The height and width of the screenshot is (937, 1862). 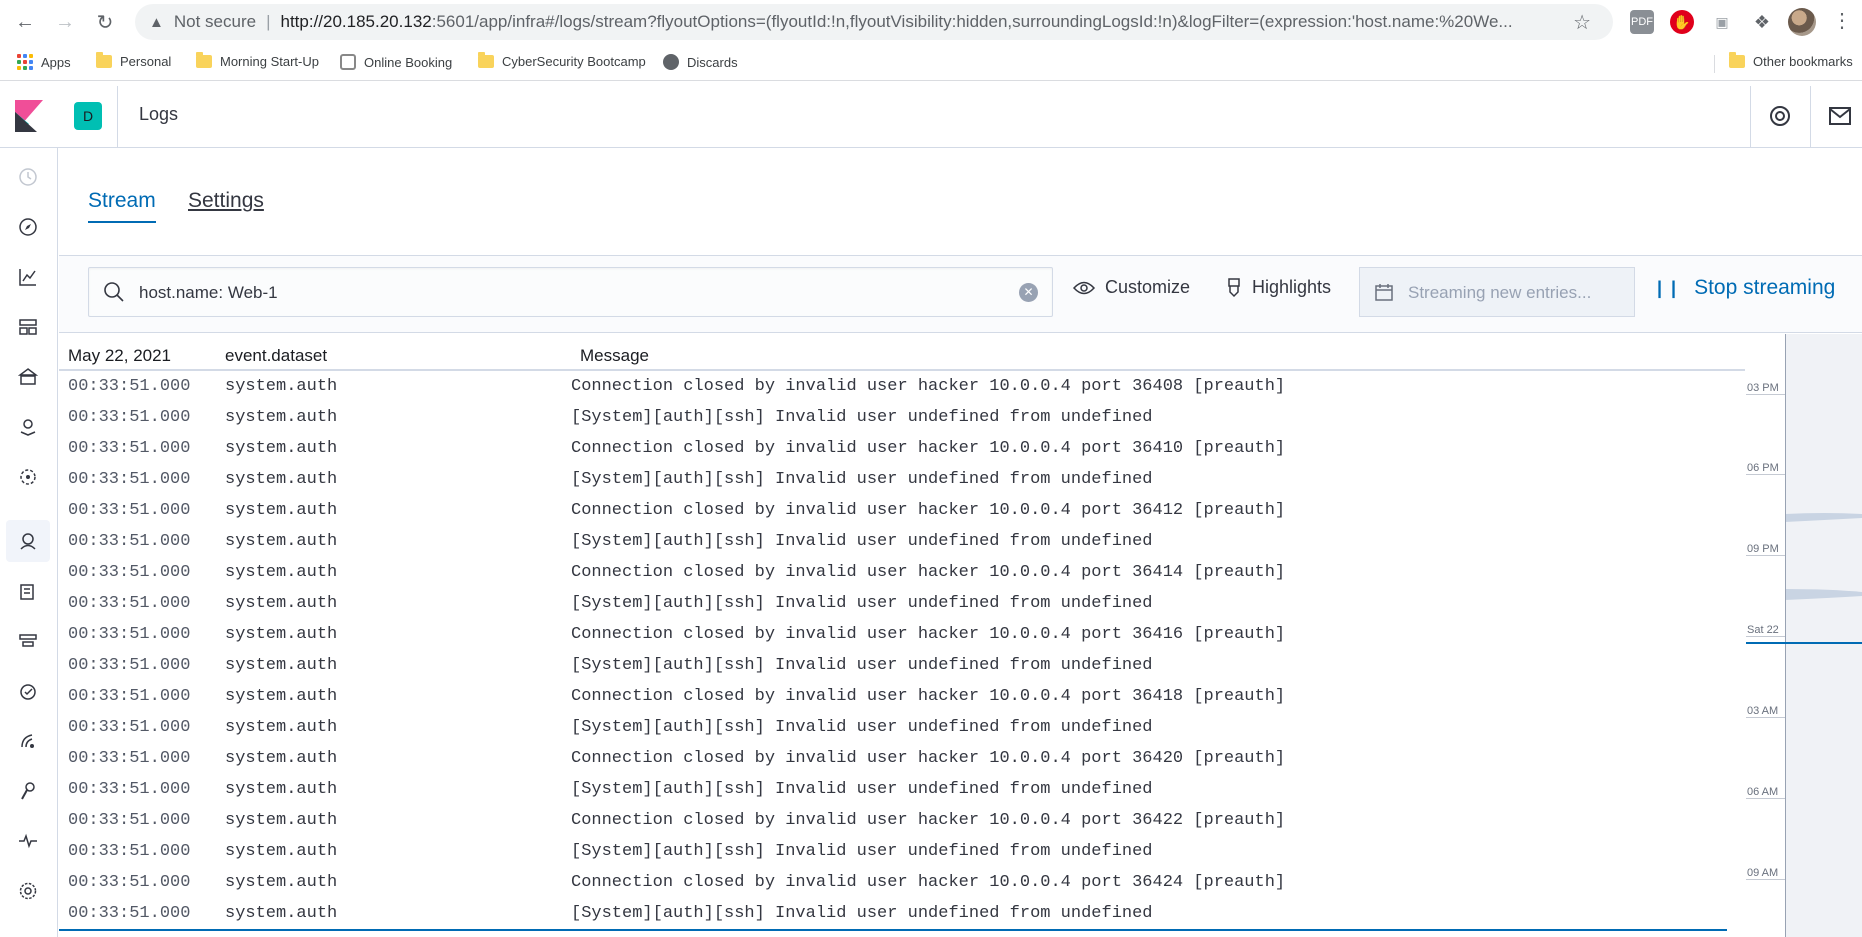 What do you see at coordinates (1803, 635) in the screenshot?
I see `log-minimap: 03 PM 06 PM 09 PM Sat 22 03 AM 06 AM 09 AM` at bounding box center [1803, 635].